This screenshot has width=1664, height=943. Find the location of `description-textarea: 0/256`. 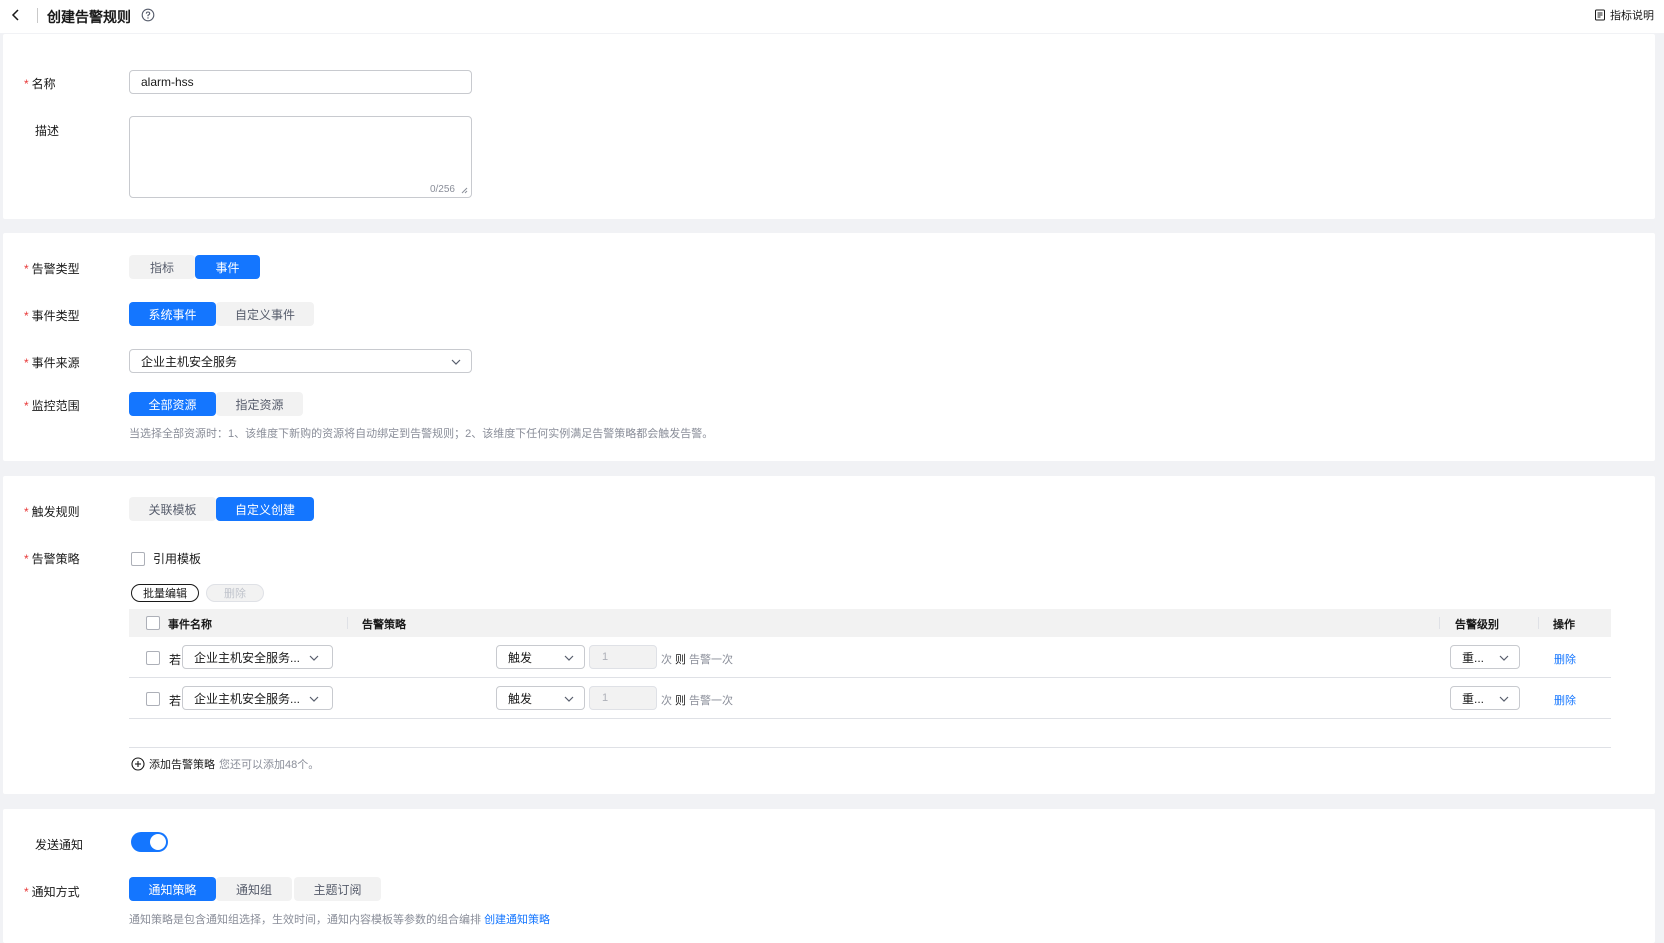

description-textarea: 0/256 is located at coordinates (300, 157).